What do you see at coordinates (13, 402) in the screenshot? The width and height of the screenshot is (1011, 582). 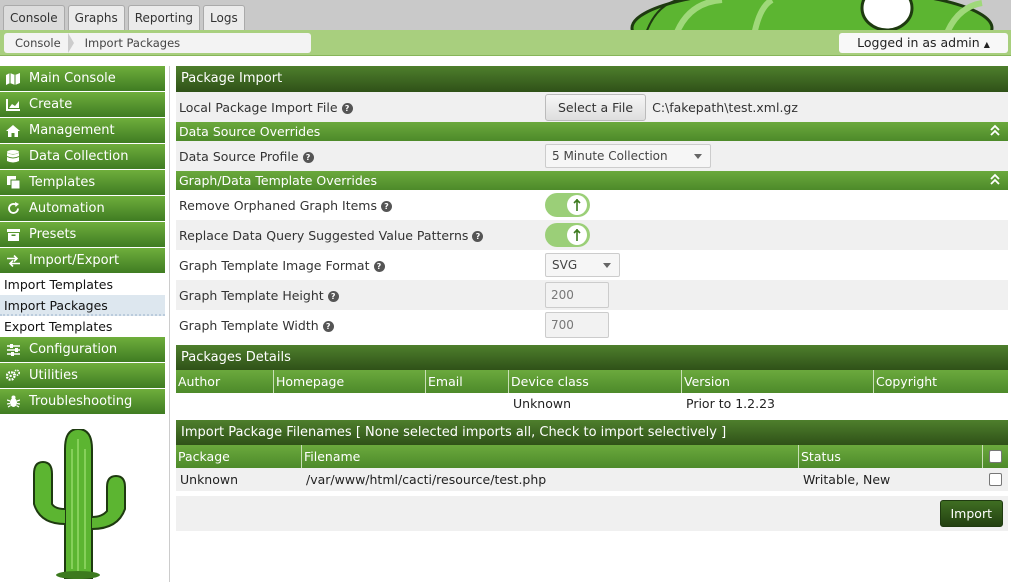 I see `bug-icon` at bounding box center [13, 402].